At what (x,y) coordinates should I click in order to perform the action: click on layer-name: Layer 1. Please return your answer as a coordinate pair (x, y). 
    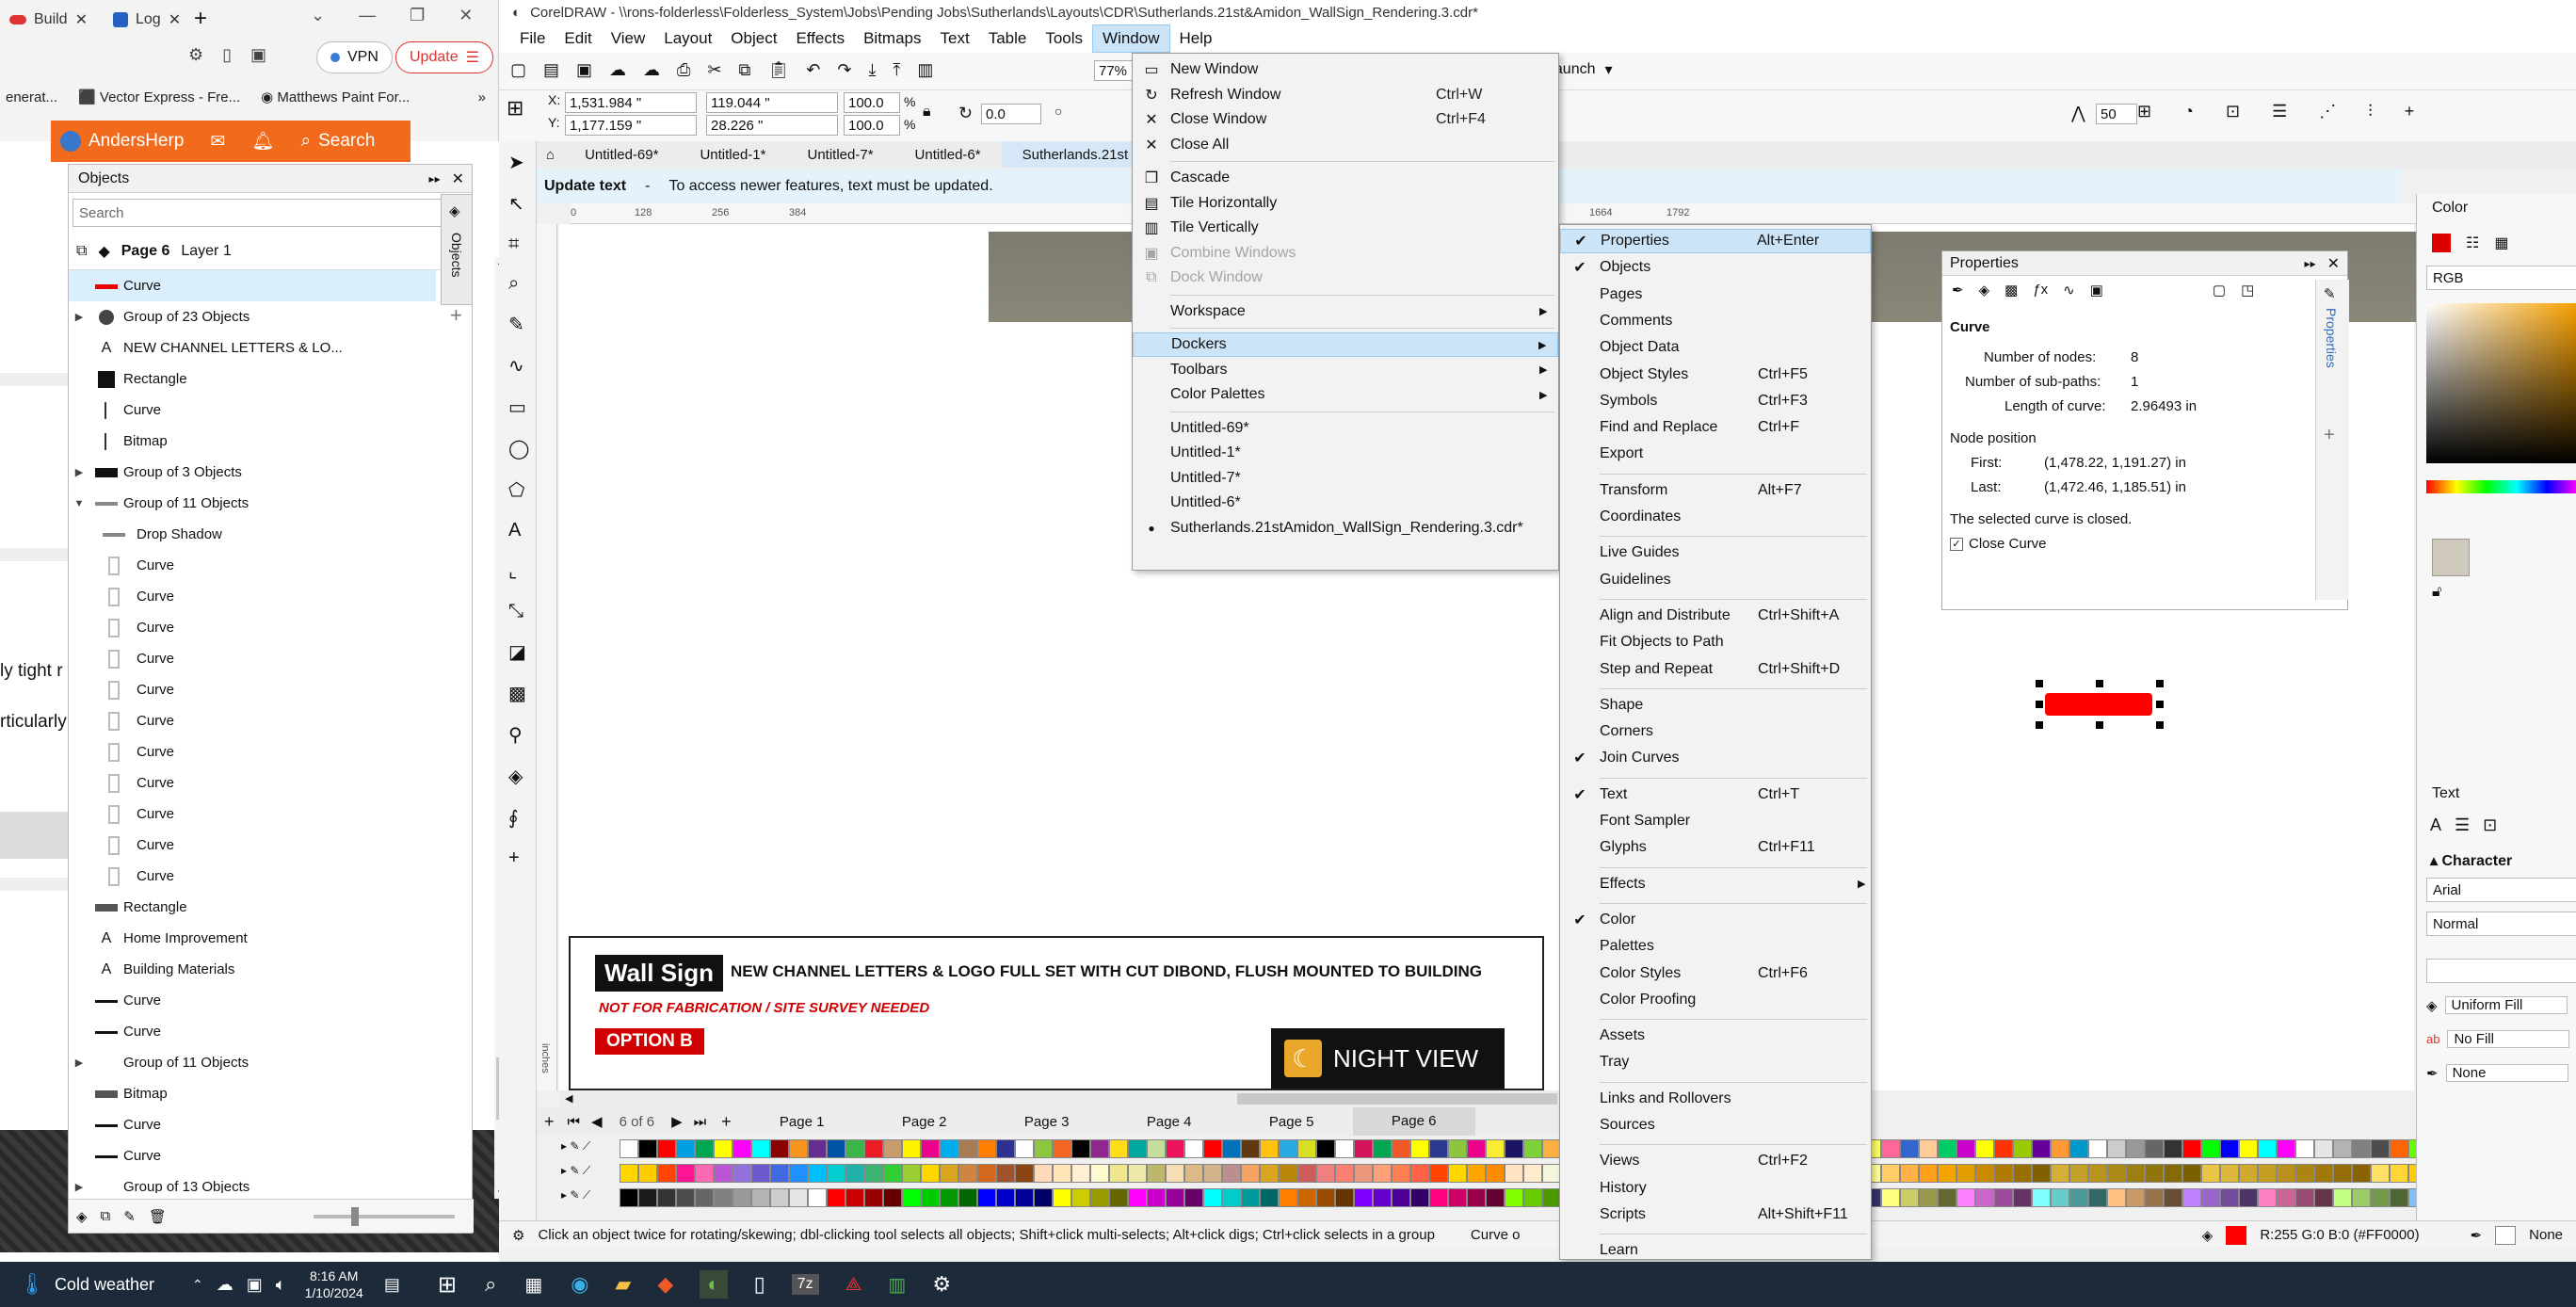
    Looking at the image, I should click on (206, 252).